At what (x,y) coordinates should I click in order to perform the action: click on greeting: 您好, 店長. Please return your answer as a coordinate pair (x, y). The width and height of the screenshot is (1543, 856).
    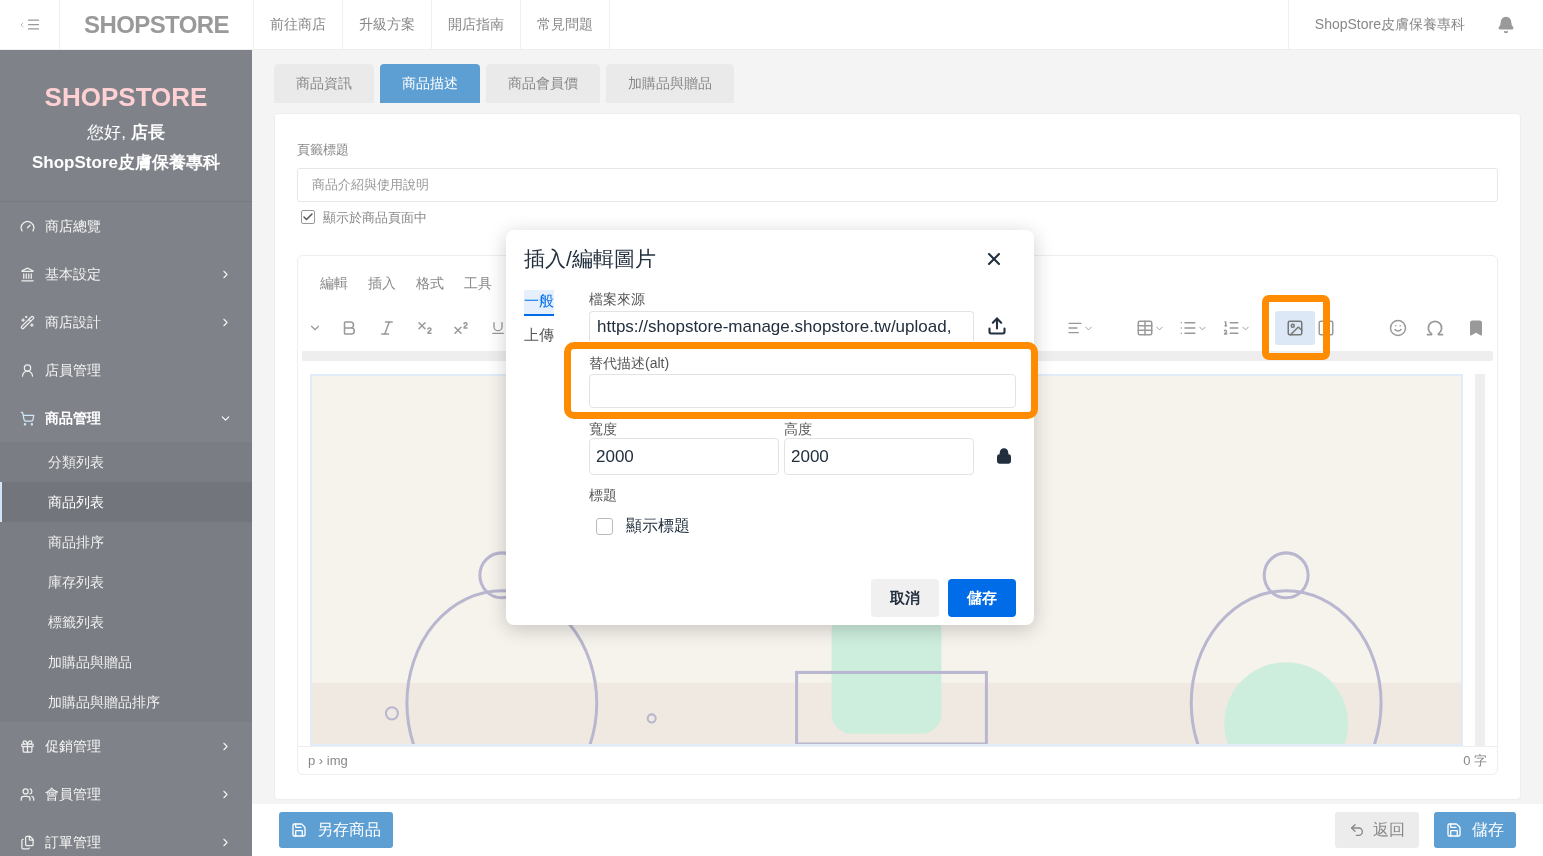
    Looking at the image, I should click on (126, 133).